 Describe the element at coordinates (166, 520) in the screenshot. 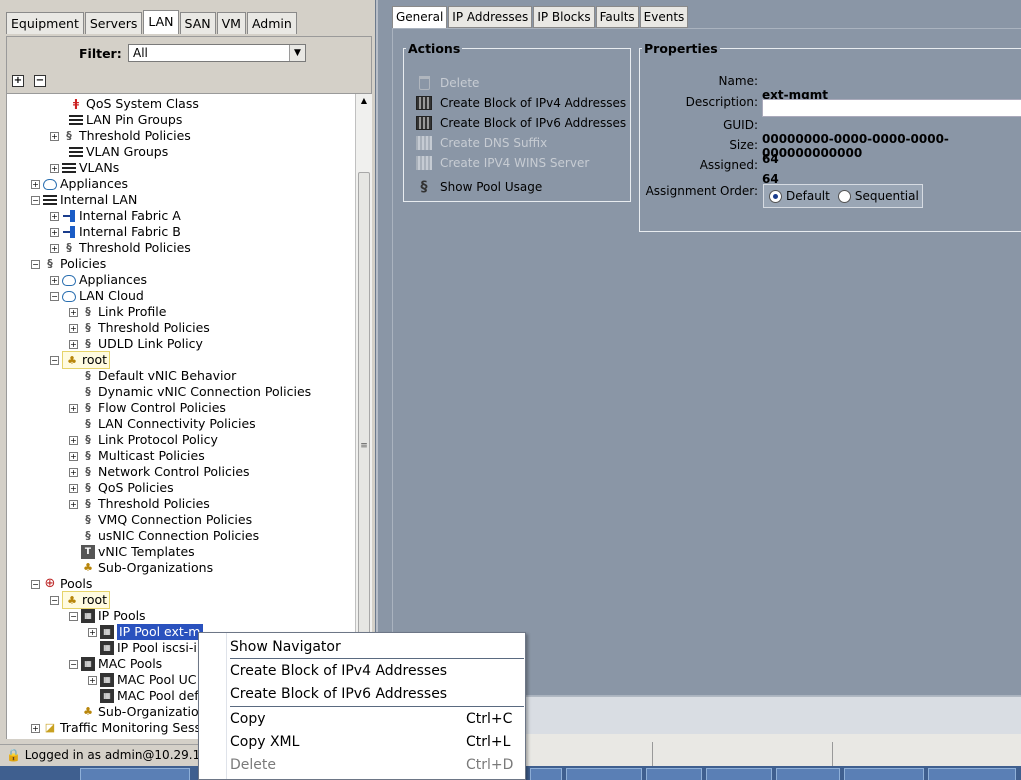

I see `tree-node-vmq-connection-policies: § VMQ Connection Policies` at that location.